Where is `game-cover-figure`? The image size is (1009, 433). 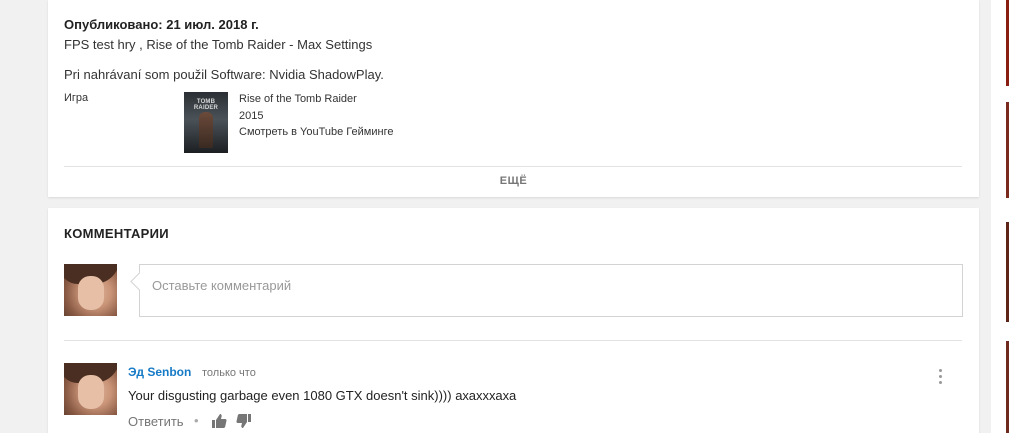 game-cover-figure is located at coordinates (206, 130).